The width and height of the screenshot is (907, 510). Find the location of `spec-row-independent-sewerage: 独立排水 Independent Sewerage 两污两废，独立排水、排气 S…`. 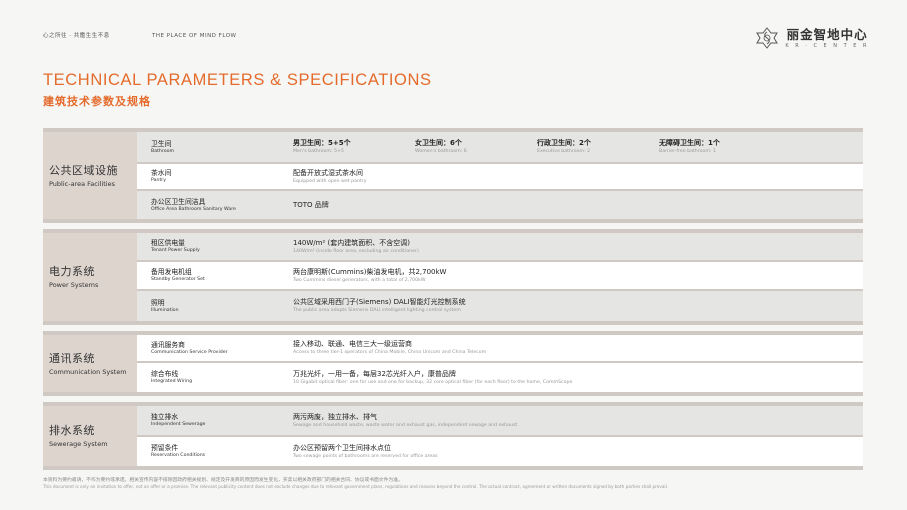

spec-row-independent-sewerage: 独立排水 Independent Sewerage 两污两废，独立排水、排气 S… is located at coordinates (500, 421).